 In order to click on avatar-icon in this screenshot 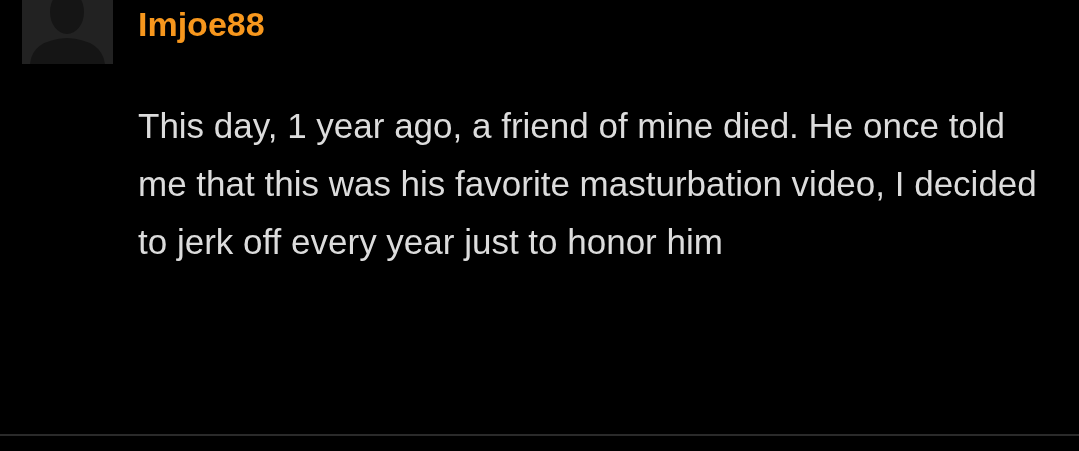, I will do `click(67, 32)`.